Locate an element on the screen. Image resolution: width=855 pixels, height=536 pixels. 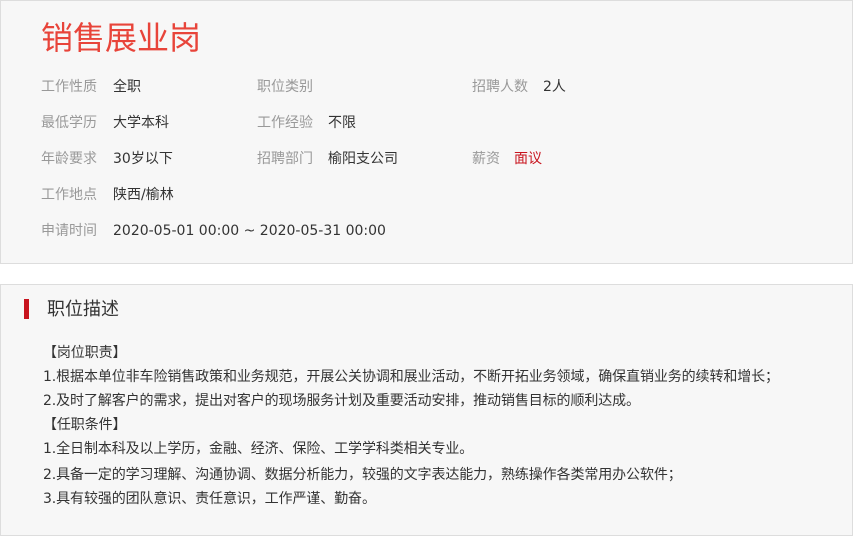
work-nature-value: 全职 is located at coordinates (127, 87).